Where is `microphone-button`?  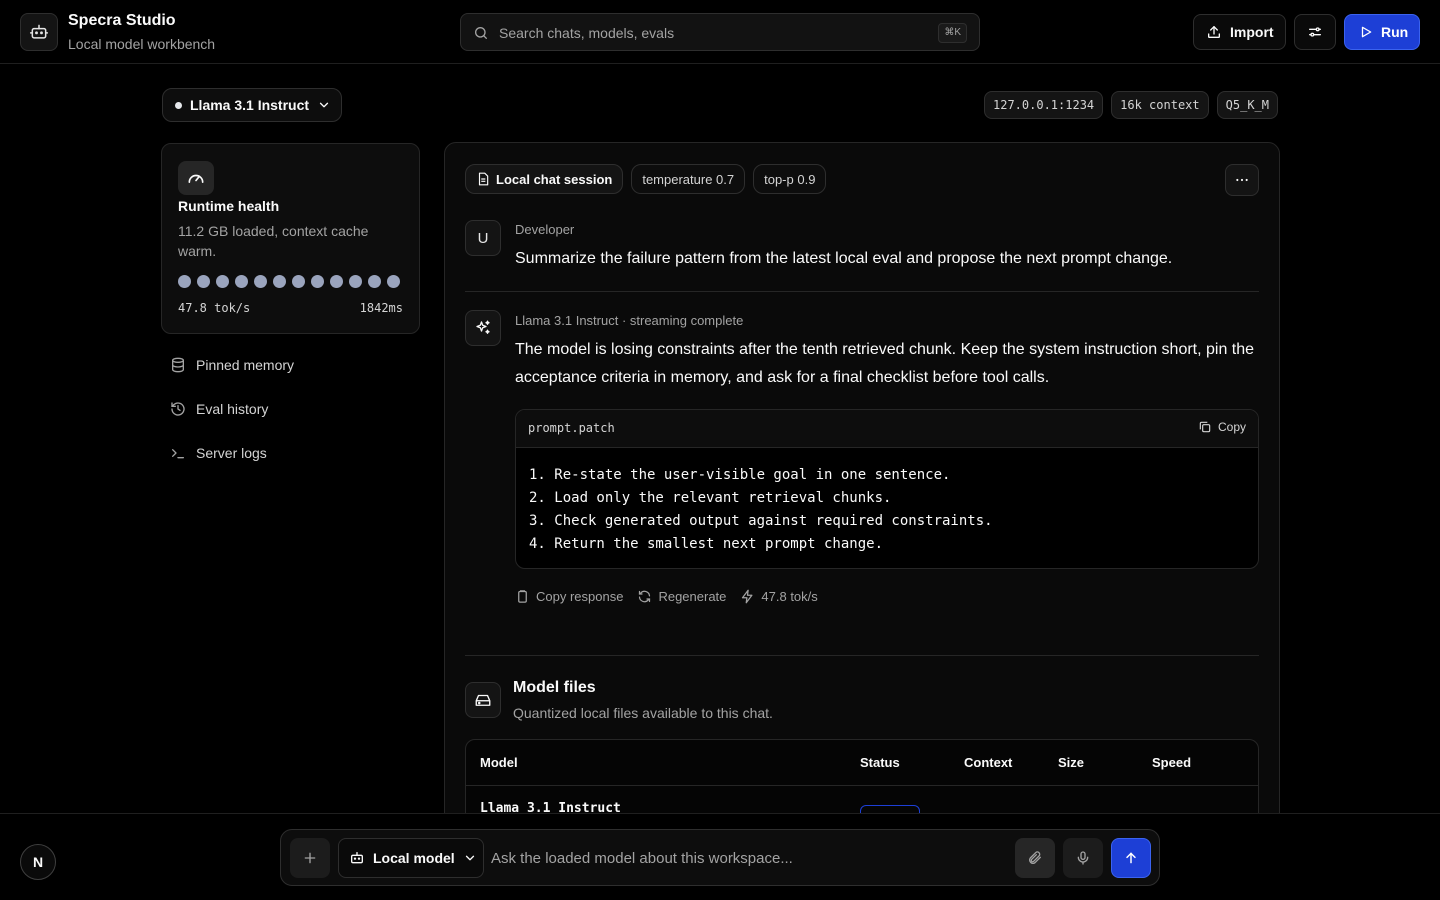
microphone-button is located at coordinates (1083, 858).